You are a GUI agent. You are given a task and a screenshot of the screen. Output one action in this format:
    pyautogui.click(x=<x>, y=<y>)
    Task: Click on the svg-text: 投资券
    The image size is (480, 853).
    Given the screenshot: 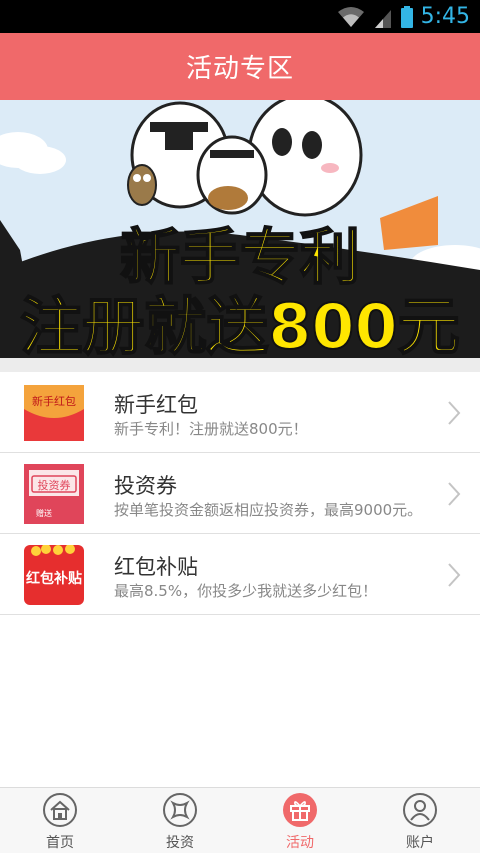 What is the action you would take?
    pyautogui.click(x=54, y=485)
    